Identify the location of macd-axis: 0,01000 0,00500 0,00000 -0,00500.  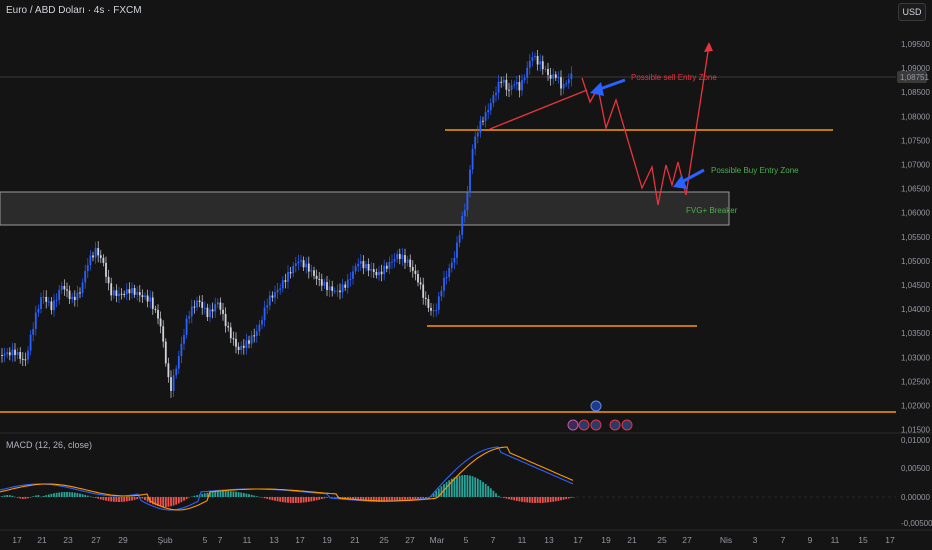
(916, 482).